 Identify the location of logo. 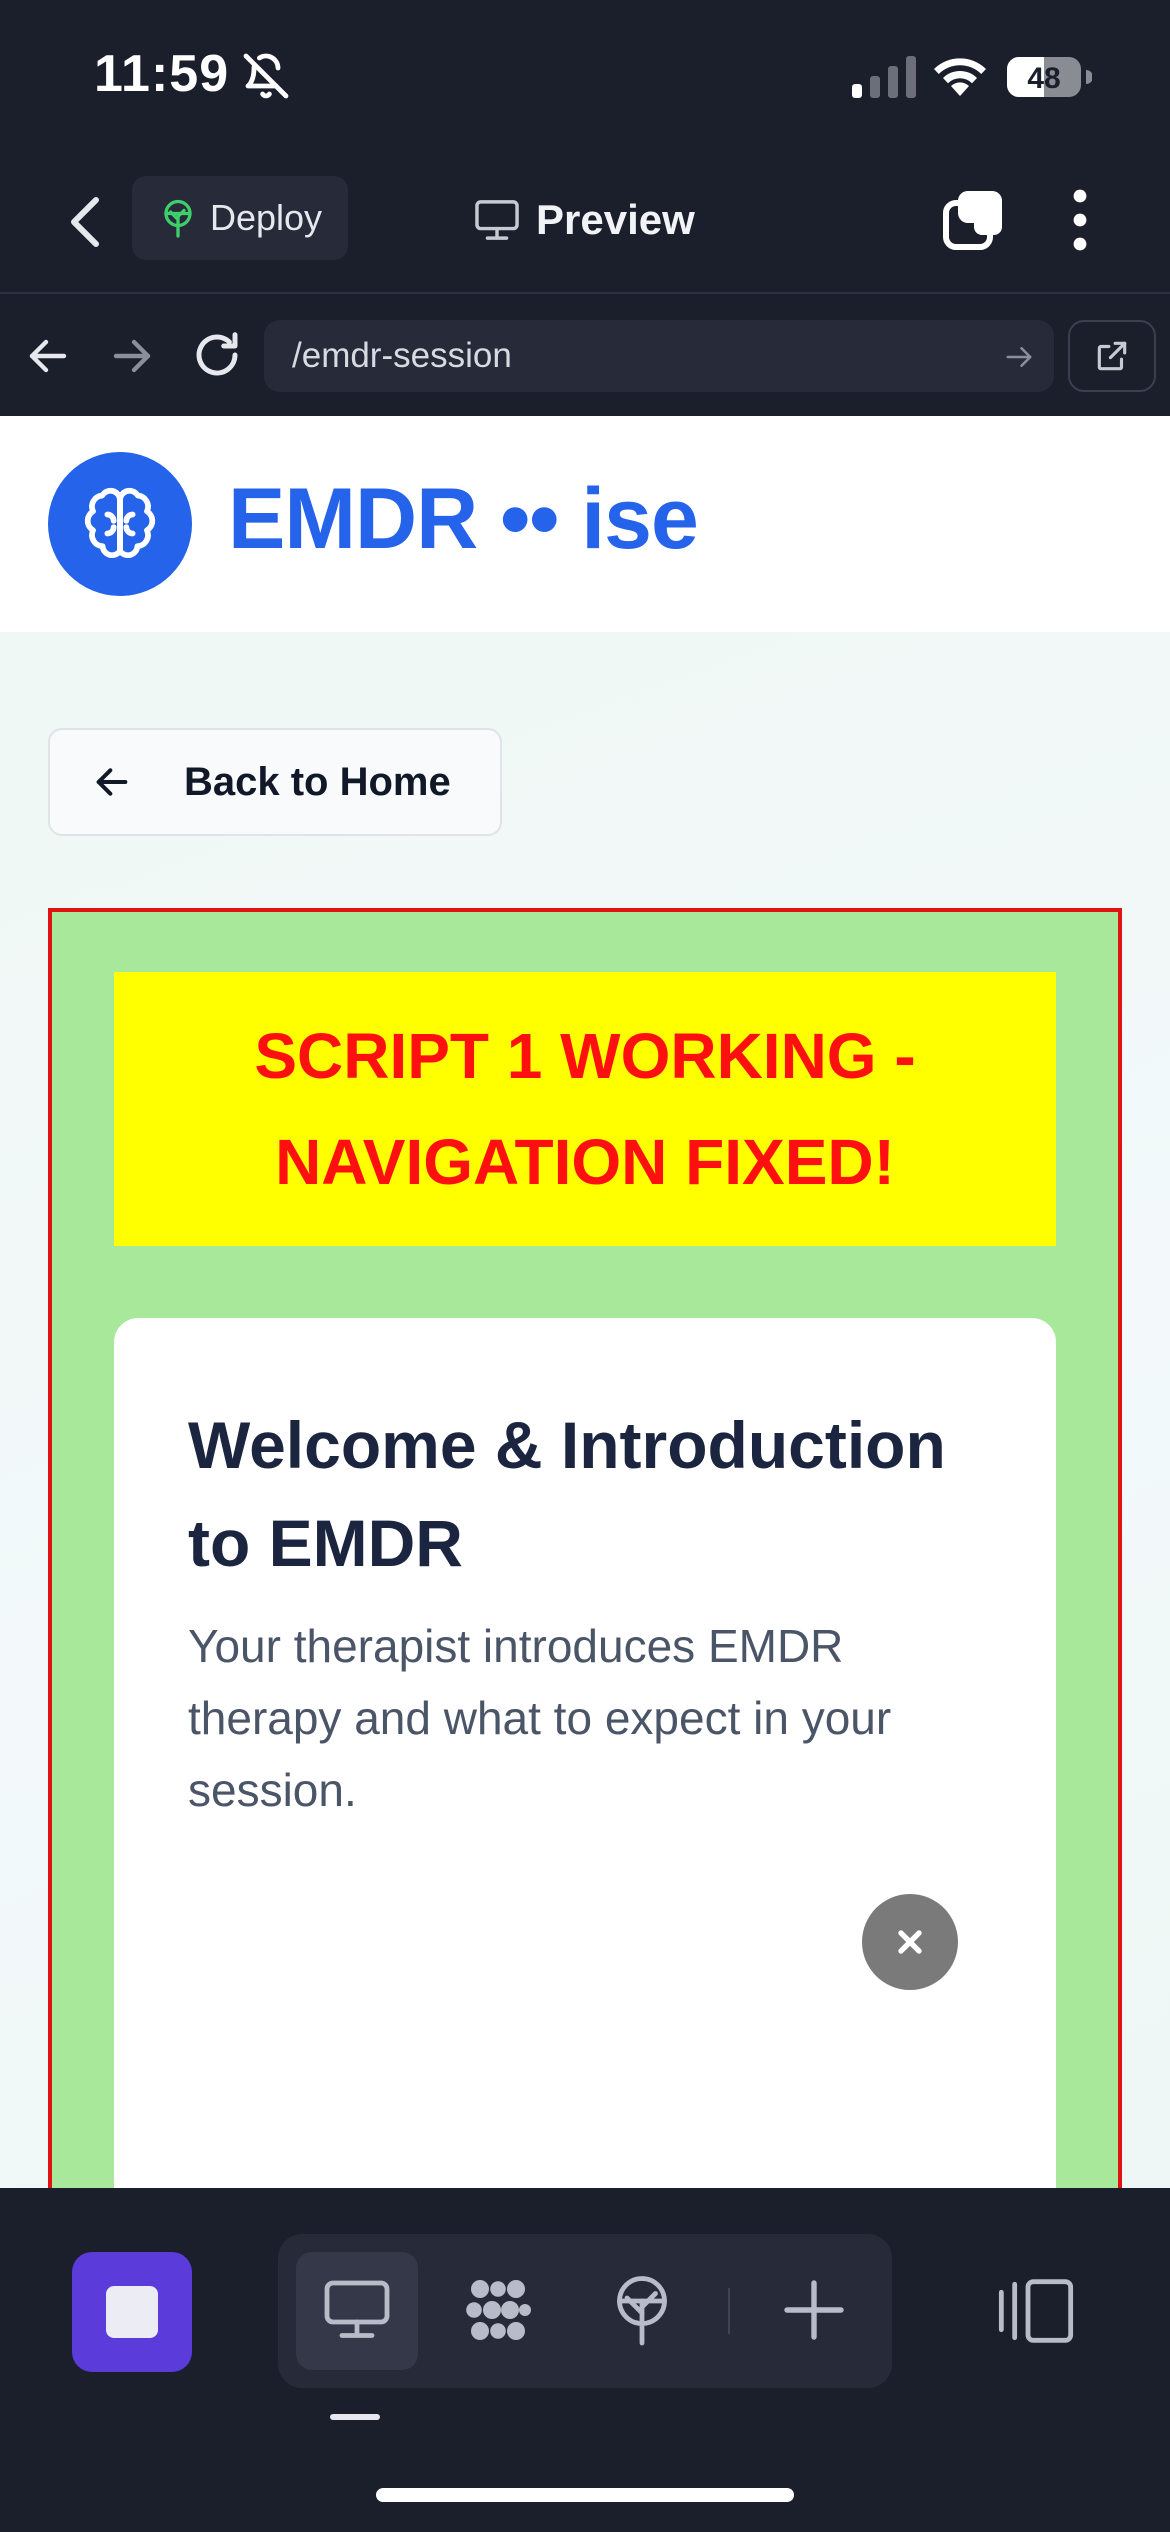
(120, 524).